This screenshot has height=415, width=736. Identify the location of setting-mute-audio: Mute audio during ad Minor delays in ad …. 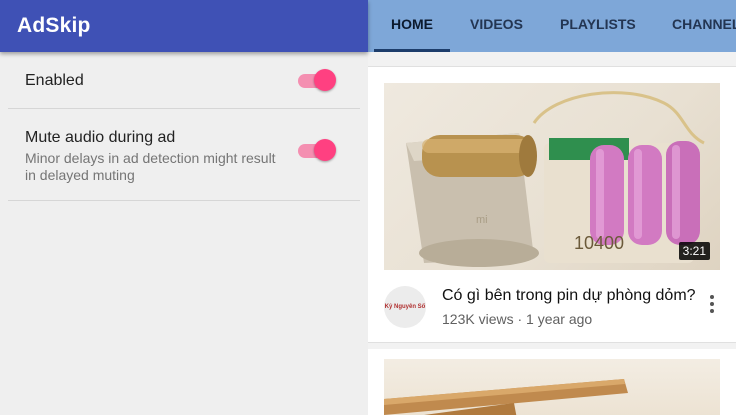
(184, 154).